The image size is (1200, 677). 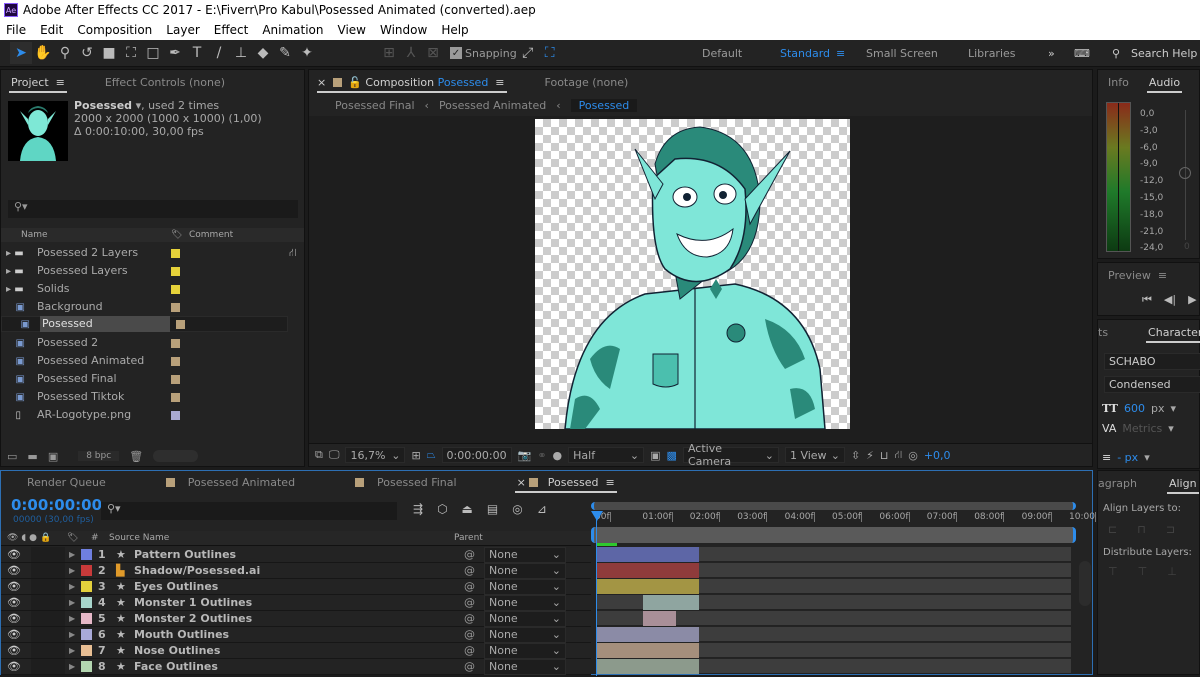 What do you see at coordinates (144, 307) in the screenshot?
I see `project-item: ▣ Background` at bounding box center [144, 307].